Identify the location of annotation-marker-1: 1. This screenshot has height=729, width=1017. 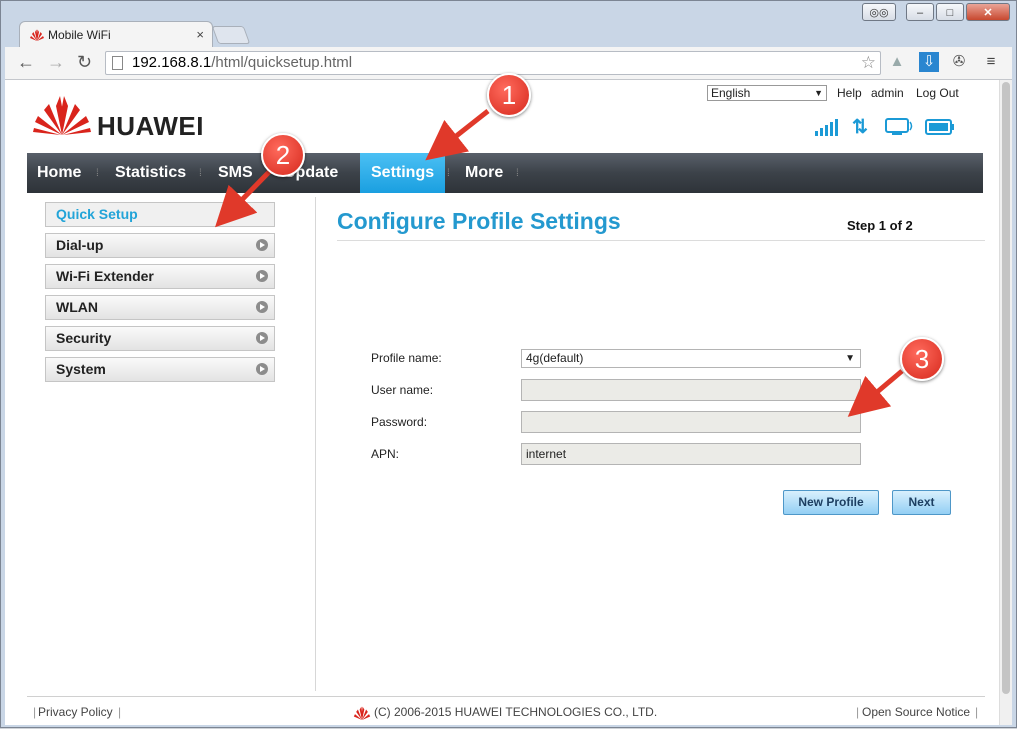
(509, 95).